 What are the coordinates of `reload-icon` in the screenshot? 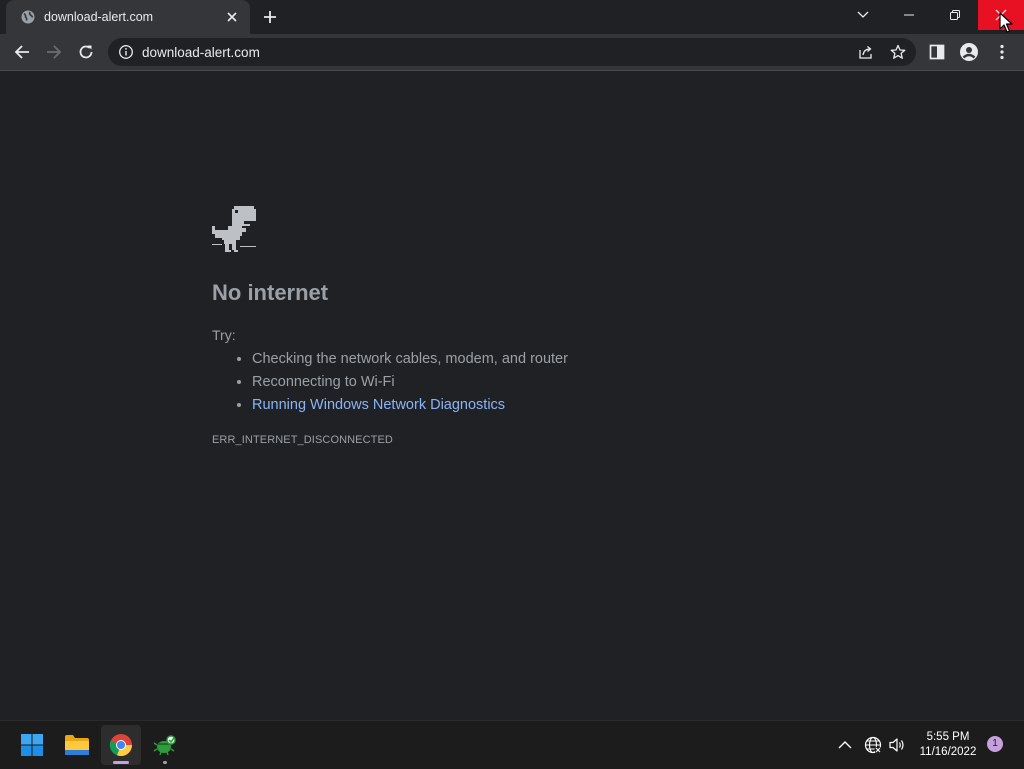 It's located at (86, 52).